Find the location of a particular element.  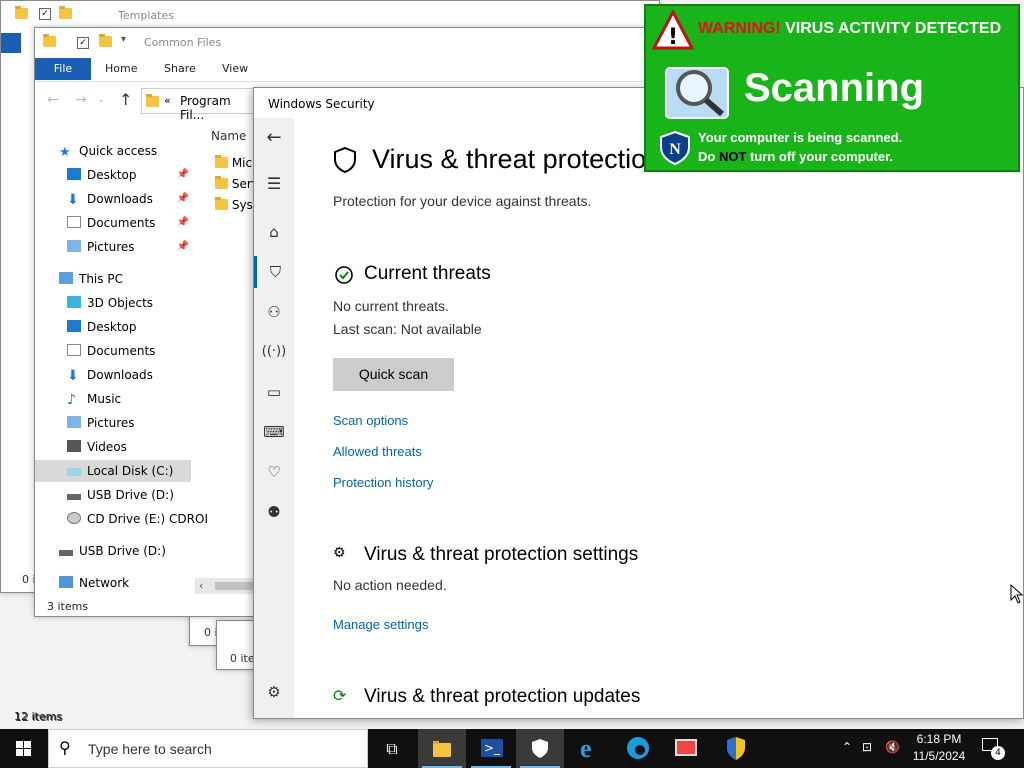

laptop-icon: ⌨ is located at coordinates (274, 432).